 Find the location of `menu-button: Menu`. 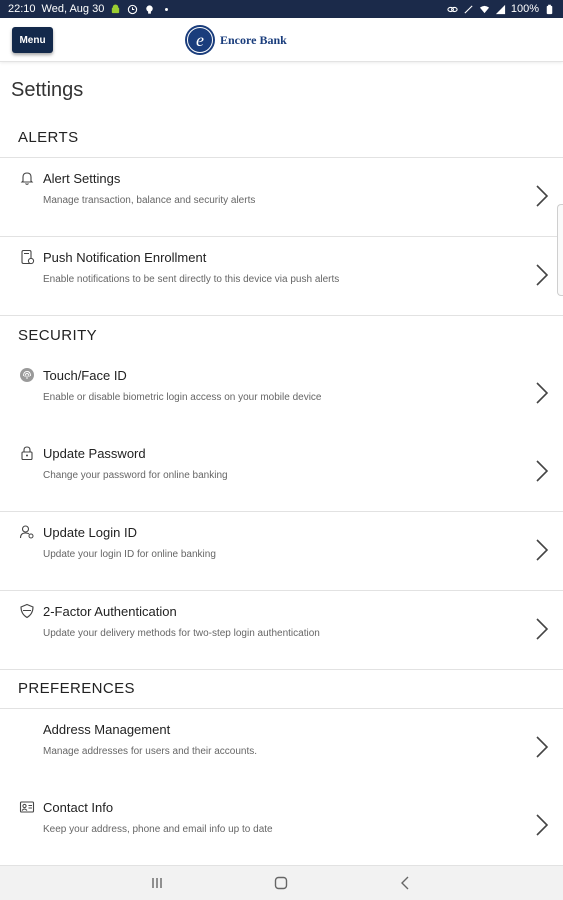

menu-button: Menu is located at coordinates (32, 40).